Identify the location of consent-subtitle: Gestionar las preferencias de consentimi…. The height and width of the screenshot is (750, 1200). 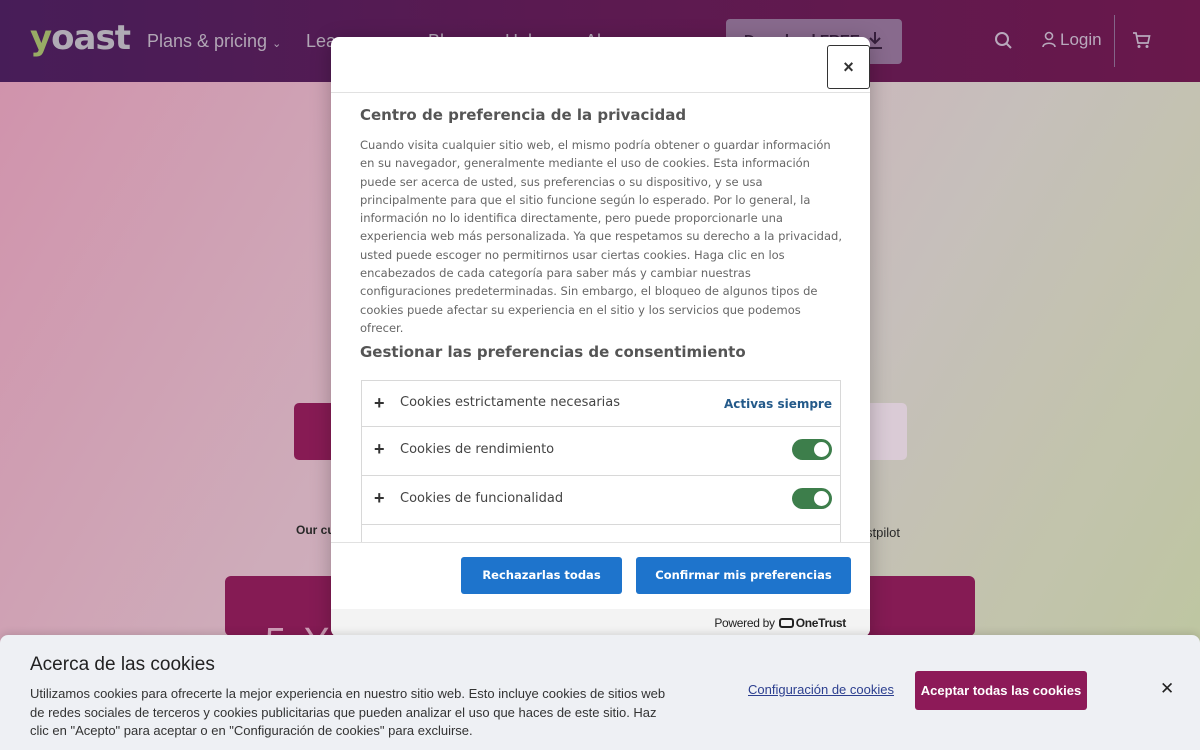
(553, 352).